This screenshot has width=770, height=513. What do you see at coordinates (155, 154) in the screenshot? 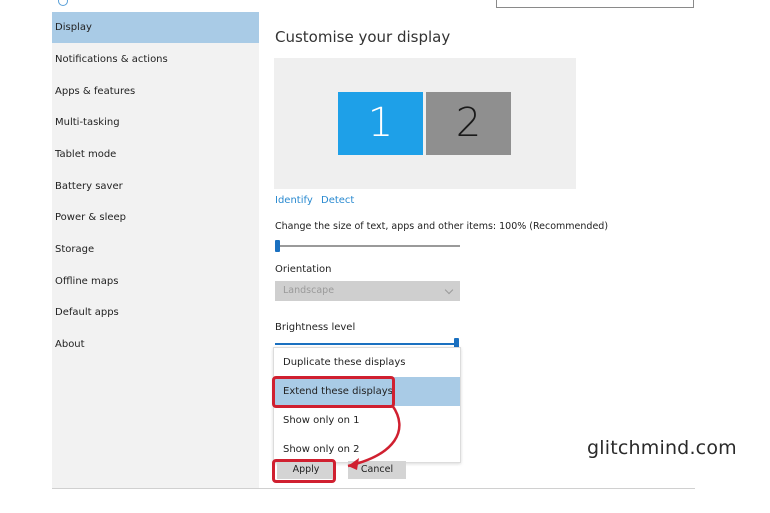
I see `sidebar-item-tablet-mode: Tablet mode` at bounding box center [155, 154].